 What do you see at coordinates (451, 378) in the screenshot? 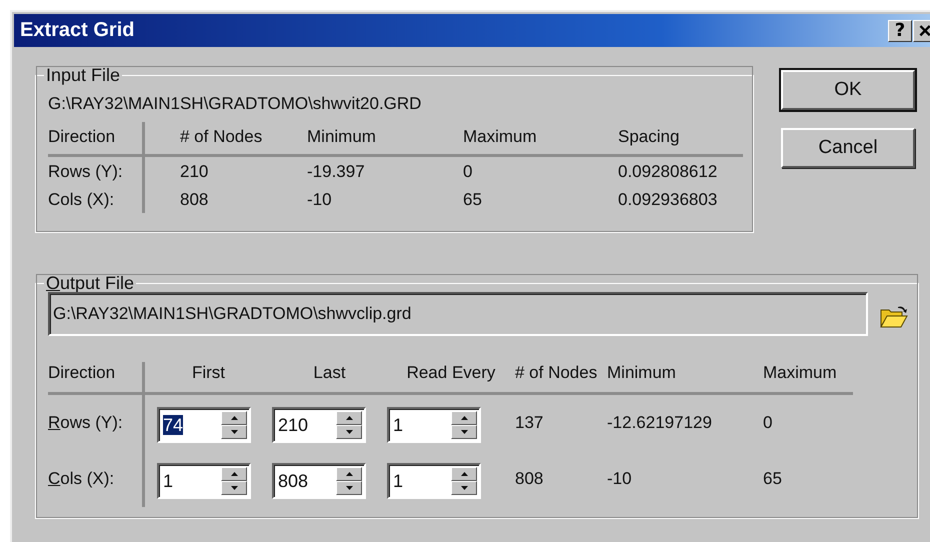
I see `column-header: Read Every` at bounding box center [451, 378].